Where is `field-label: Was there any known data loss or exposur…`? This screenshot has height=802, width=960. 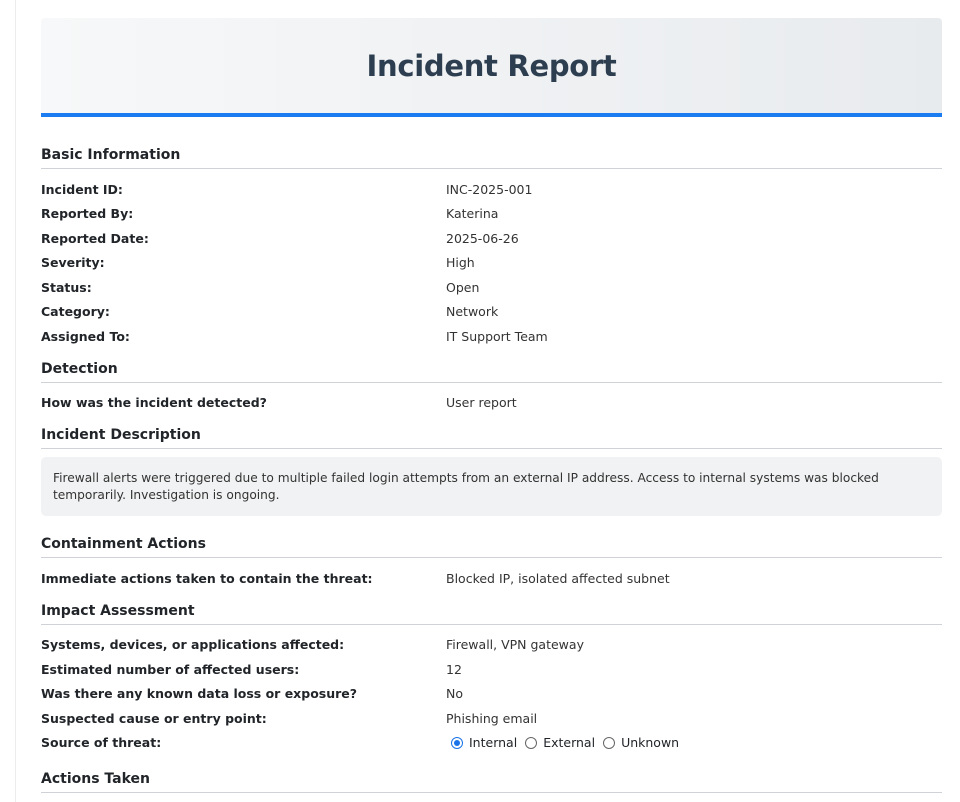
field-label: Was there any known data loss or exposur… is located at coordinates (199, 694).